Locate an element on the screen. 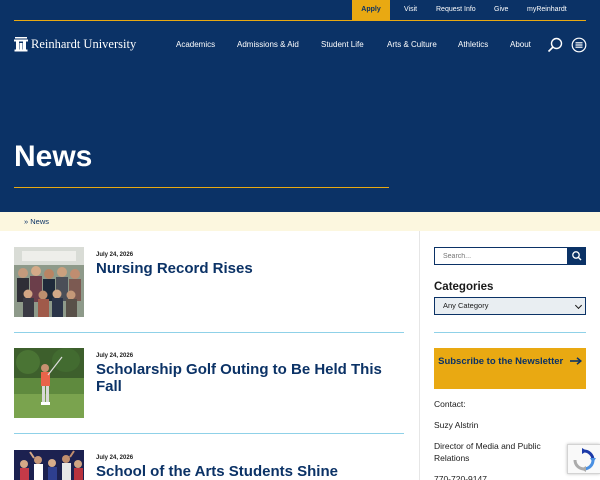 The width and height of the screenshot is (600, 480). nav-arts-culture: Arts & Culture is located at coordinates (412, 45).